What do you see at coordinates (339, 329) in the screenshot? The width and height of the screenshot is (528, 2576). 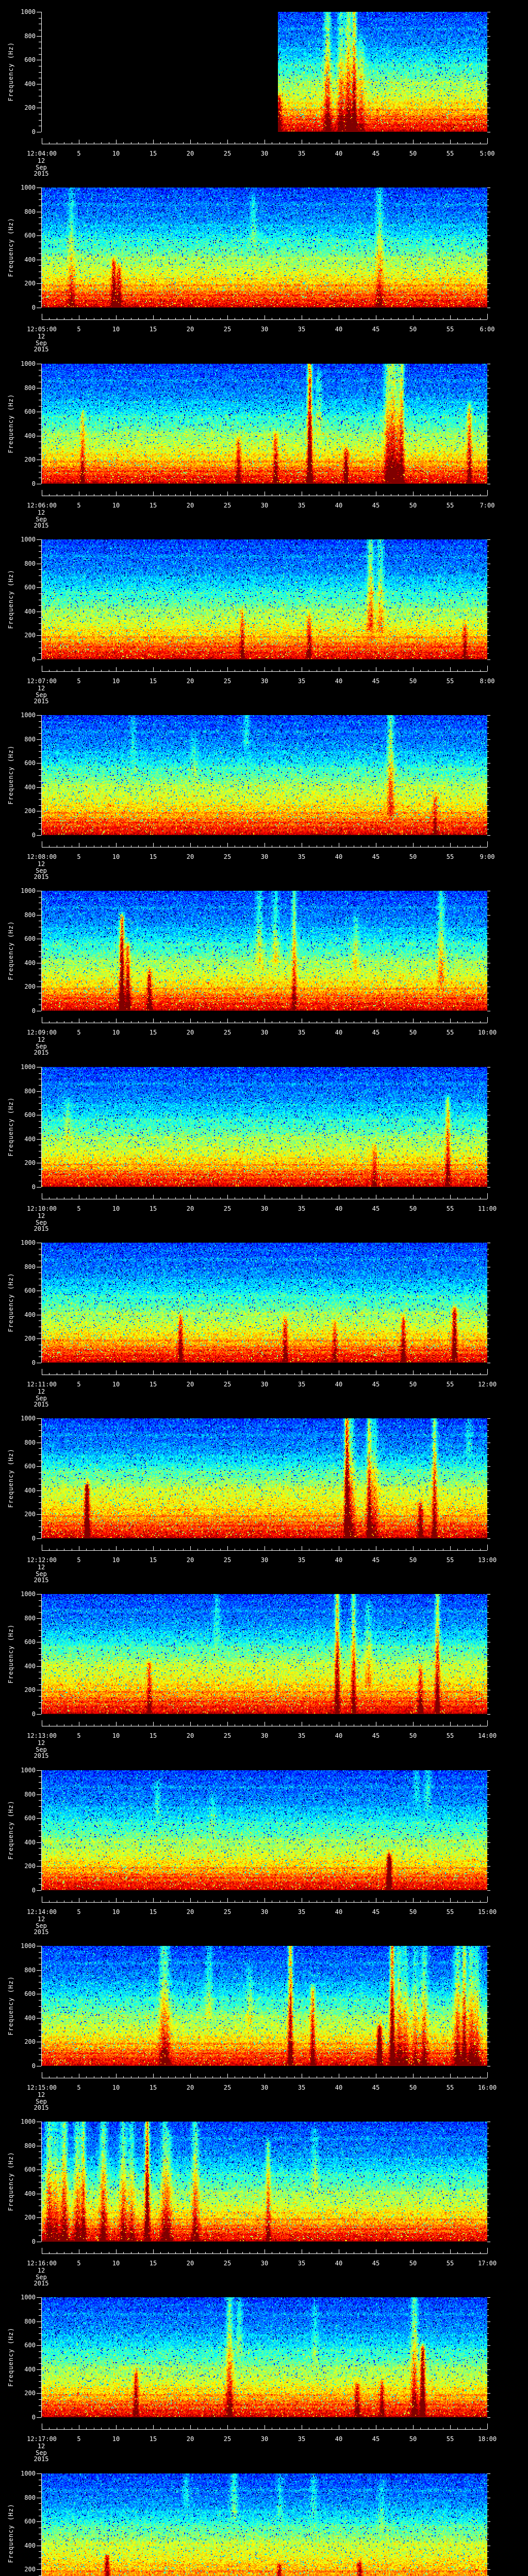 I see `x-tick-label: 40` at bounding box center [339, 329].